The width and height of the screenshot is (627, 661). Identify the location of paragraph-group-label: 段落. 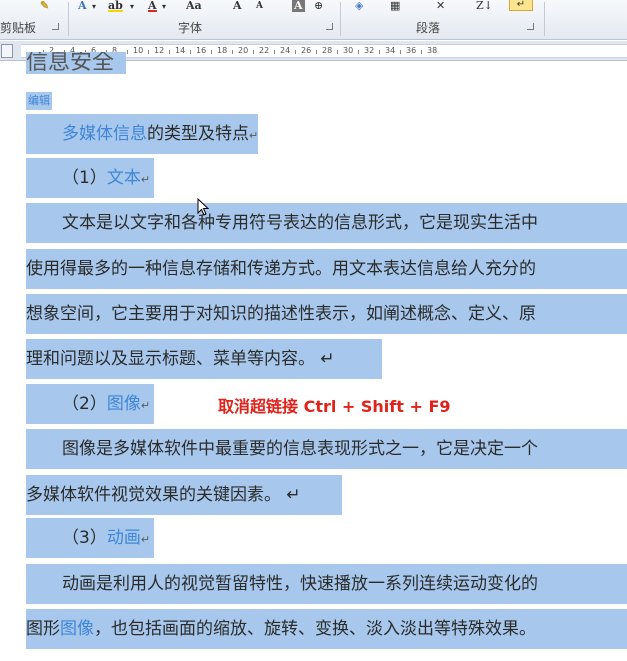
(428, 28).